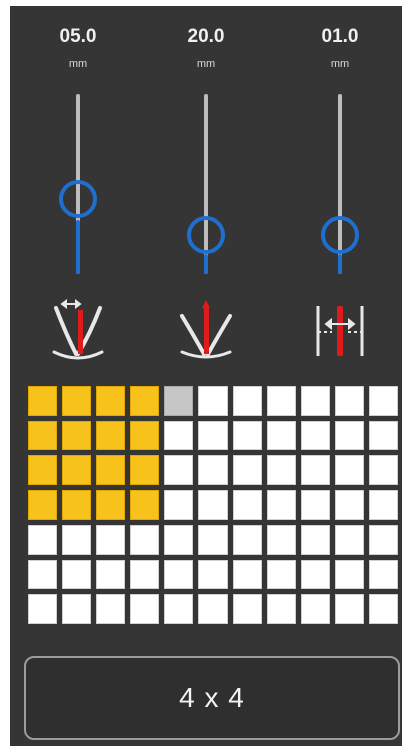  I want to click on slider-1-handle, so click(78, 199).